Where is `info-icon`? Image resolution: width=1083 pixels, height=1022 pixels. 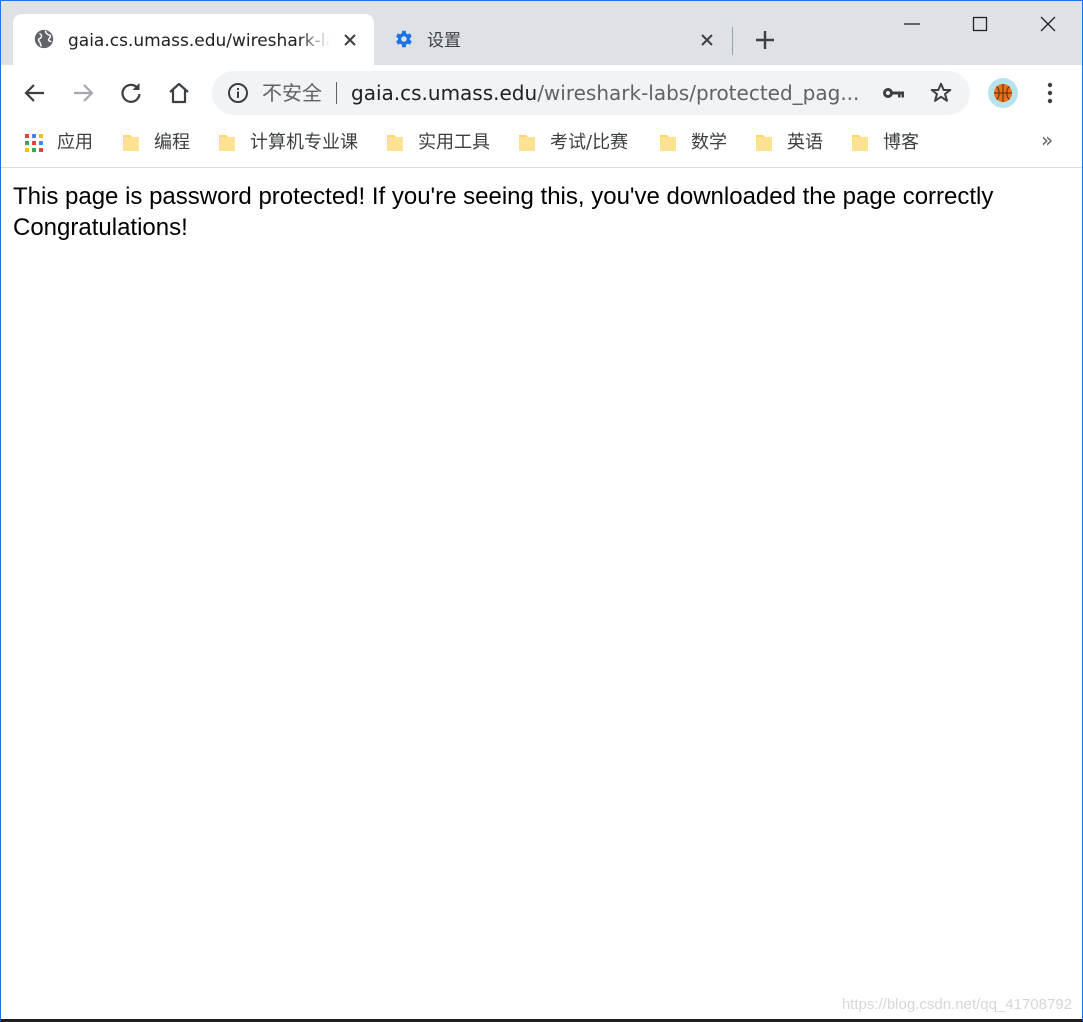
info-icon is located at coordinates (238, 93).